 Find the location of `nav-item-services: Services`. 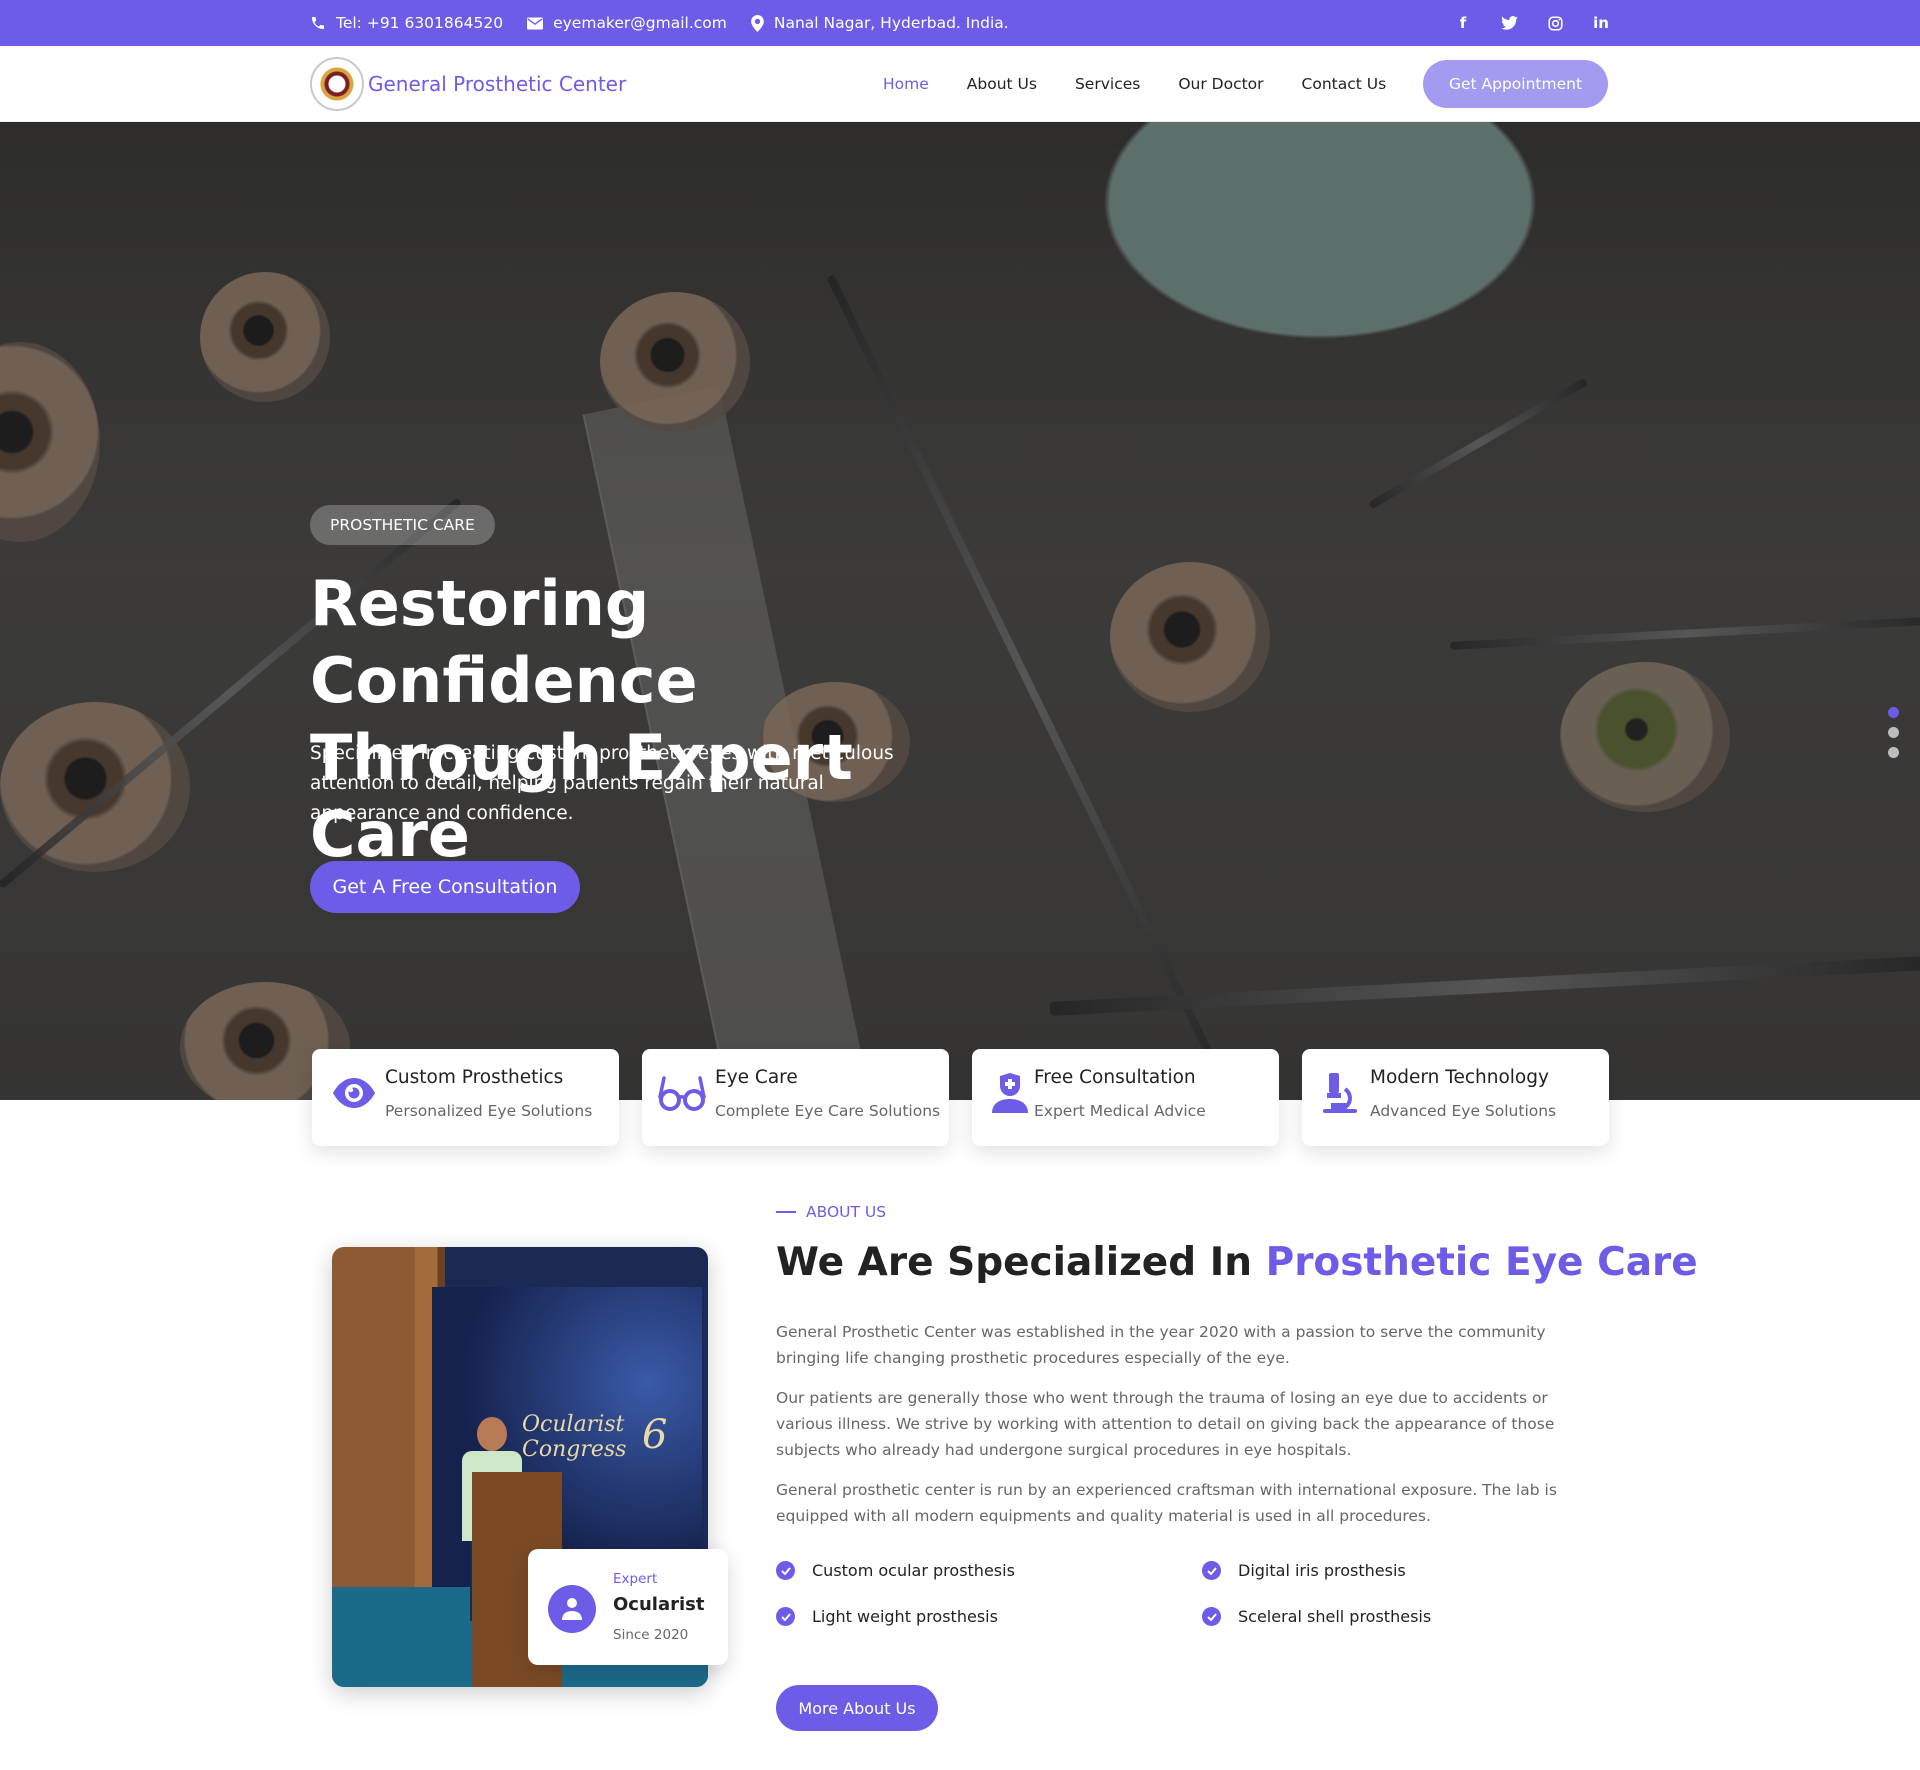

nav-item-services: Services is located at coordinates (1107, 84).